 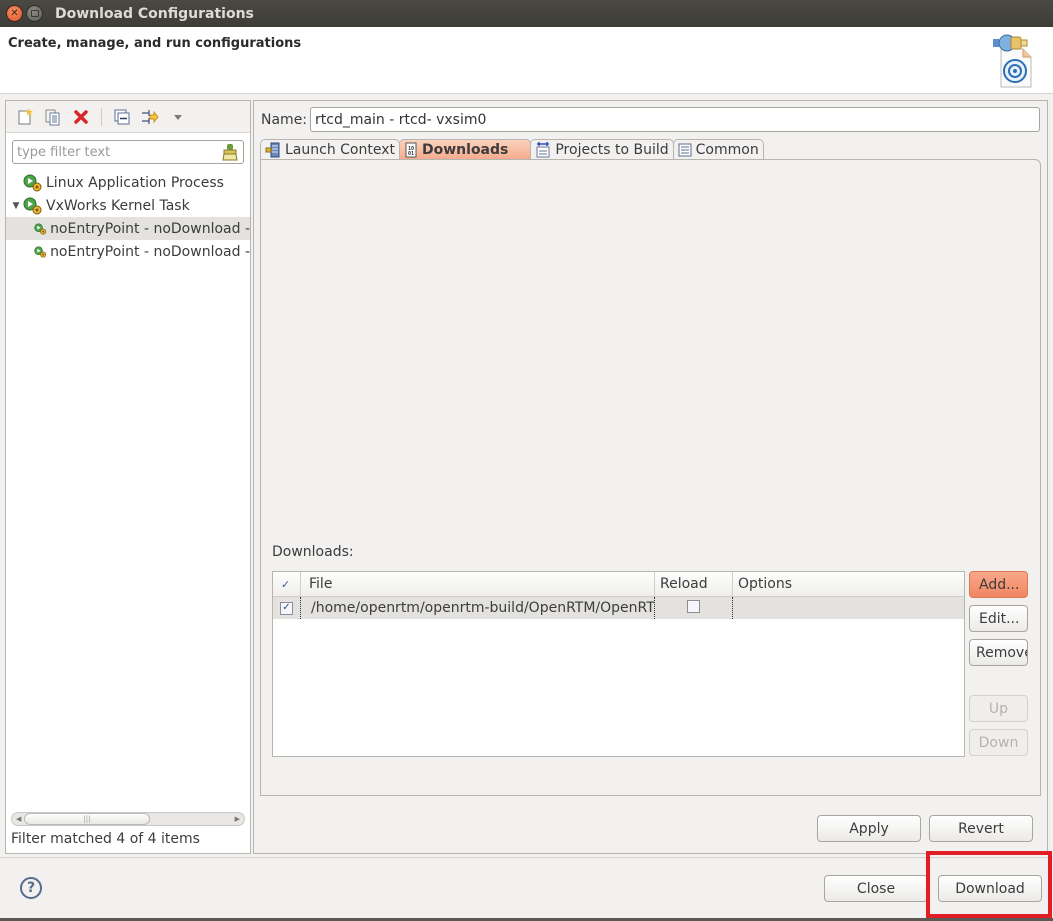 I want to click on download-button: Download, so click(x=990, y=888).